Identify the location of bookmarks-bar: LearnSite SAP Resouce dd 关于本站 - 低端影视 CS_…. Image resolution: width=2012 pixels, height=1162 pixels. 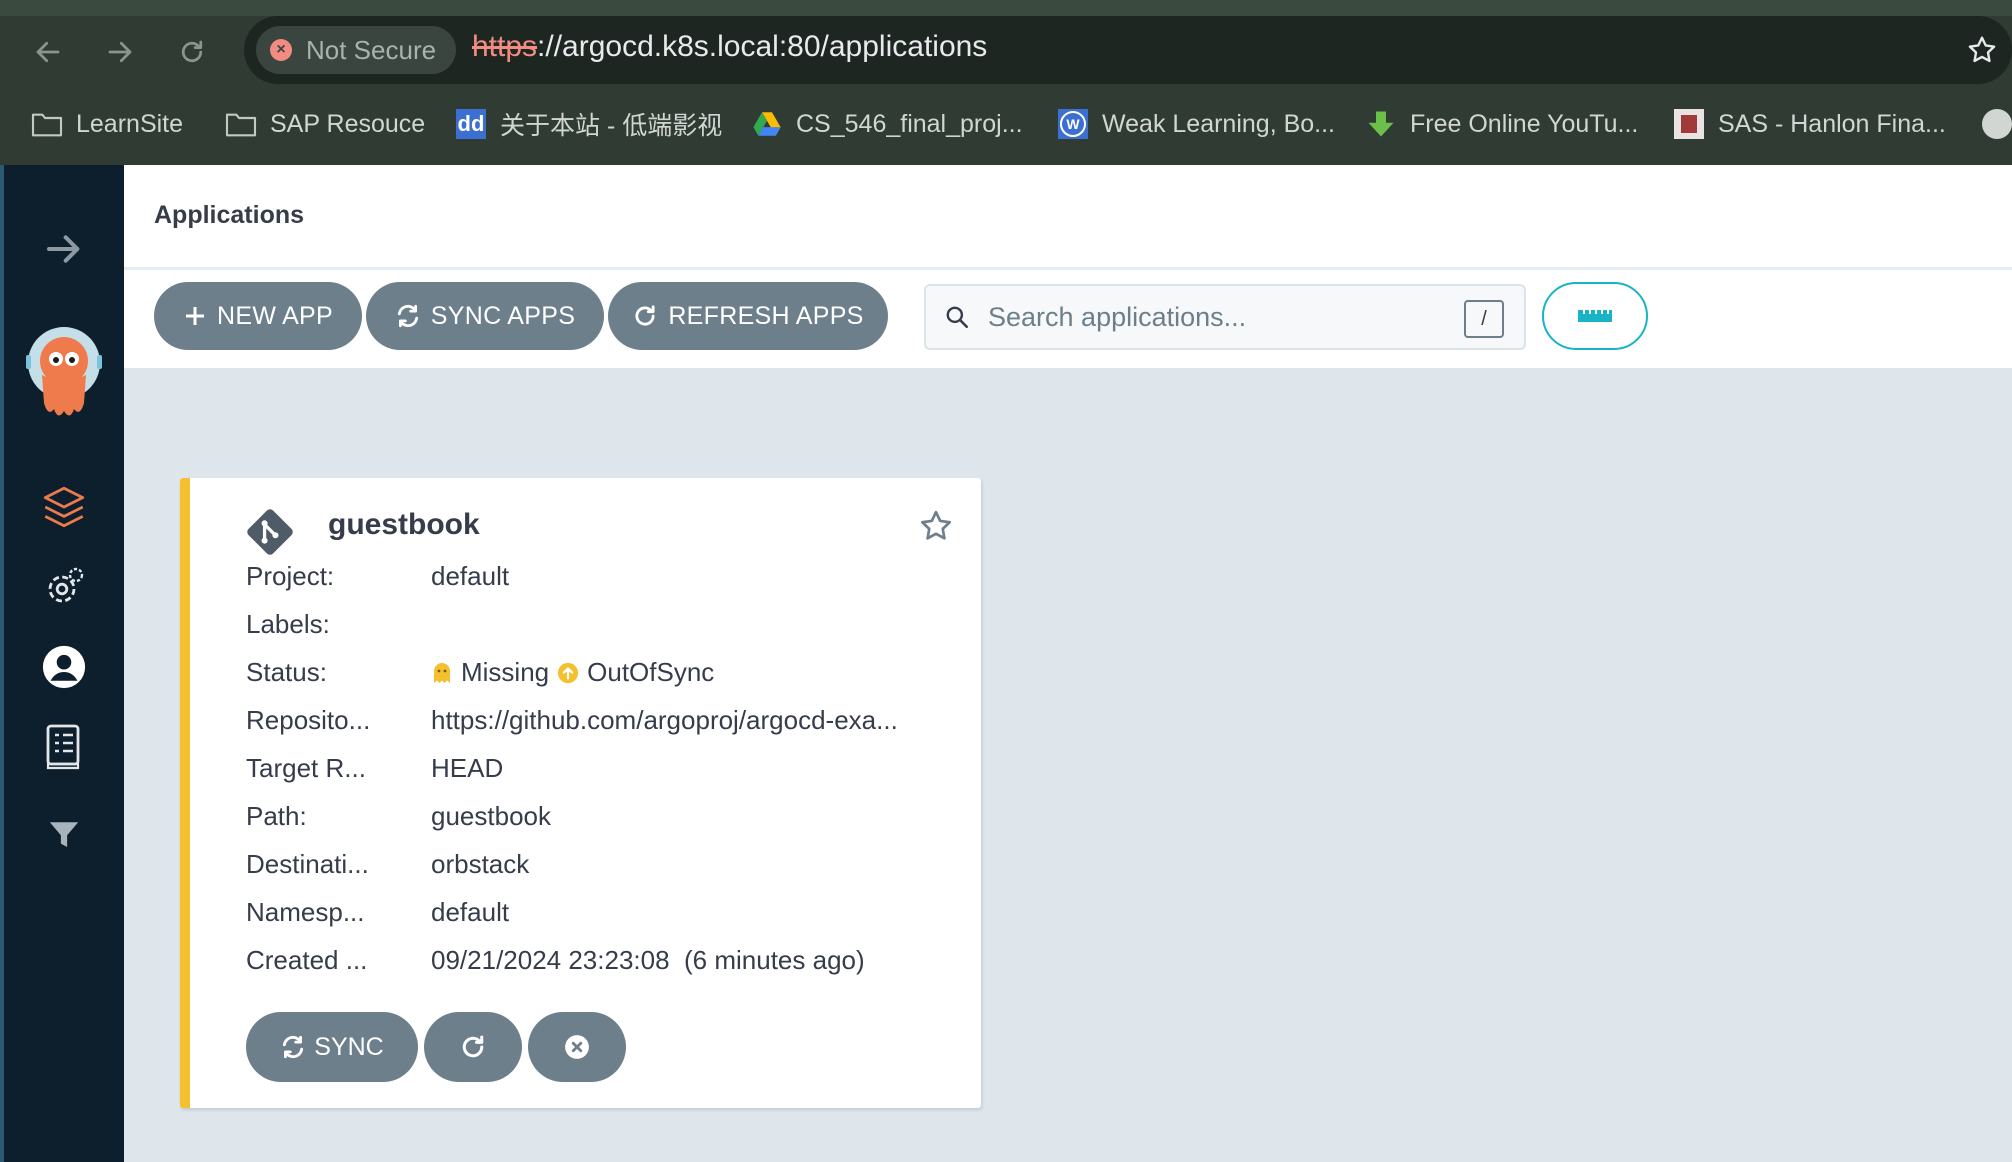
(1006, 124).